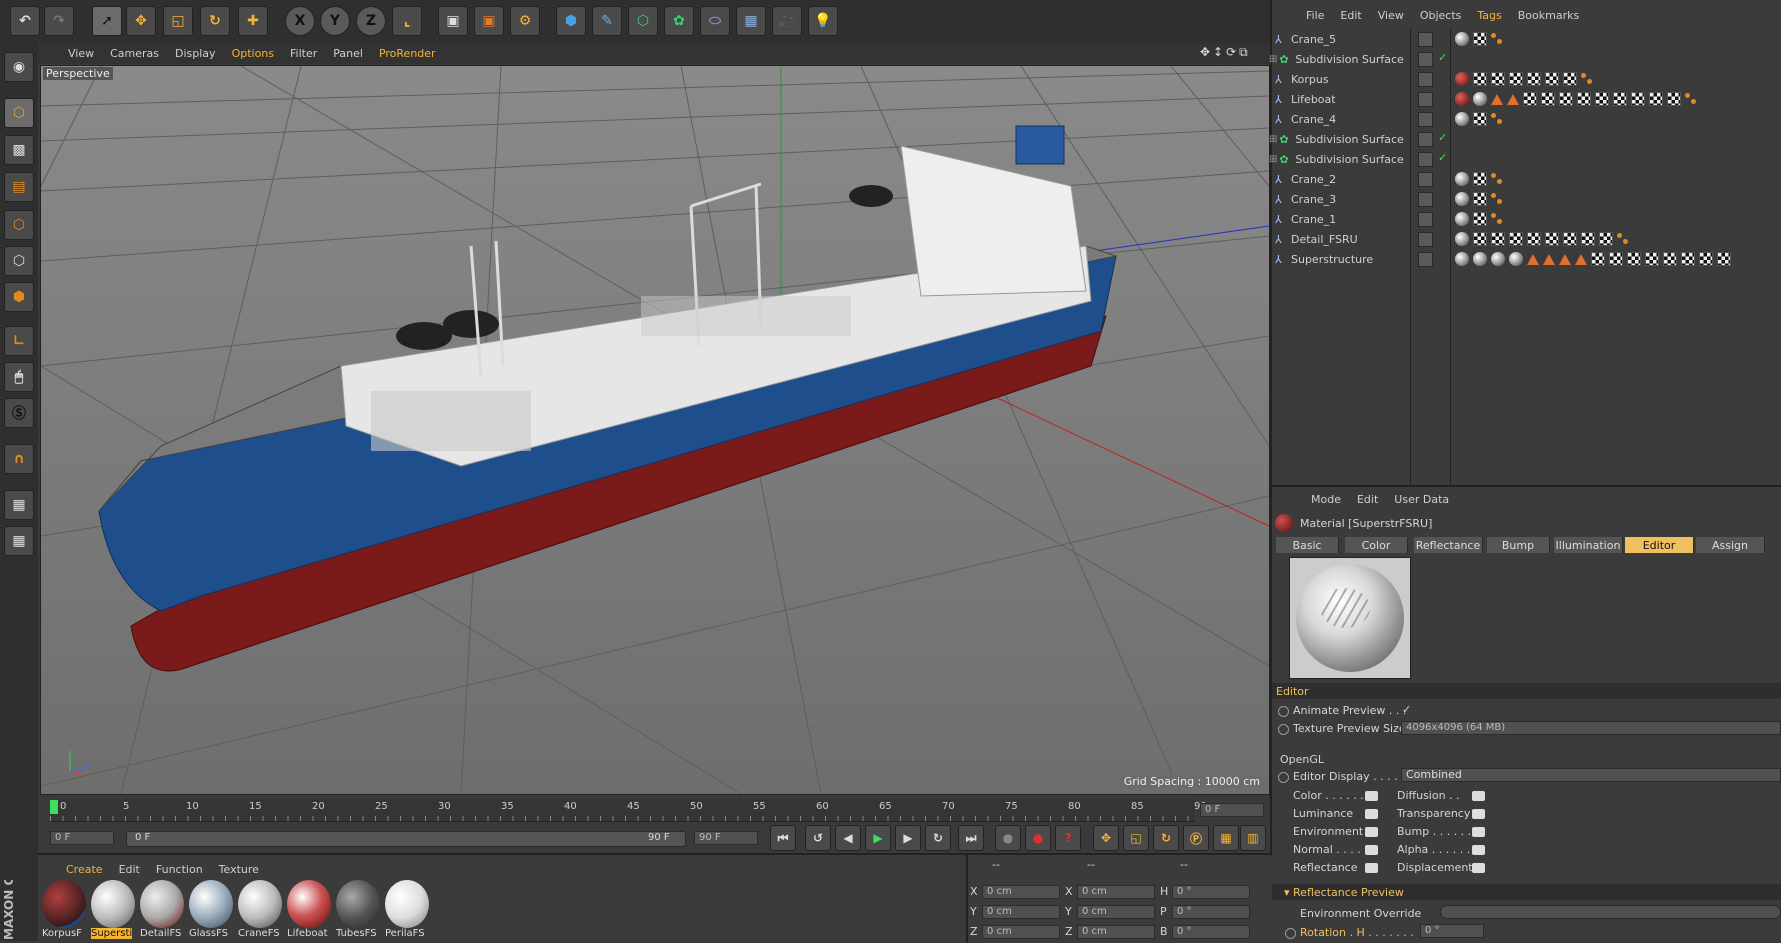 This screenshot has width=1781, height=943. What do you see at coordinates (787, 21) in the screenshot?
I see `camera-icon: 🎥` at bounding box center [787, 21].